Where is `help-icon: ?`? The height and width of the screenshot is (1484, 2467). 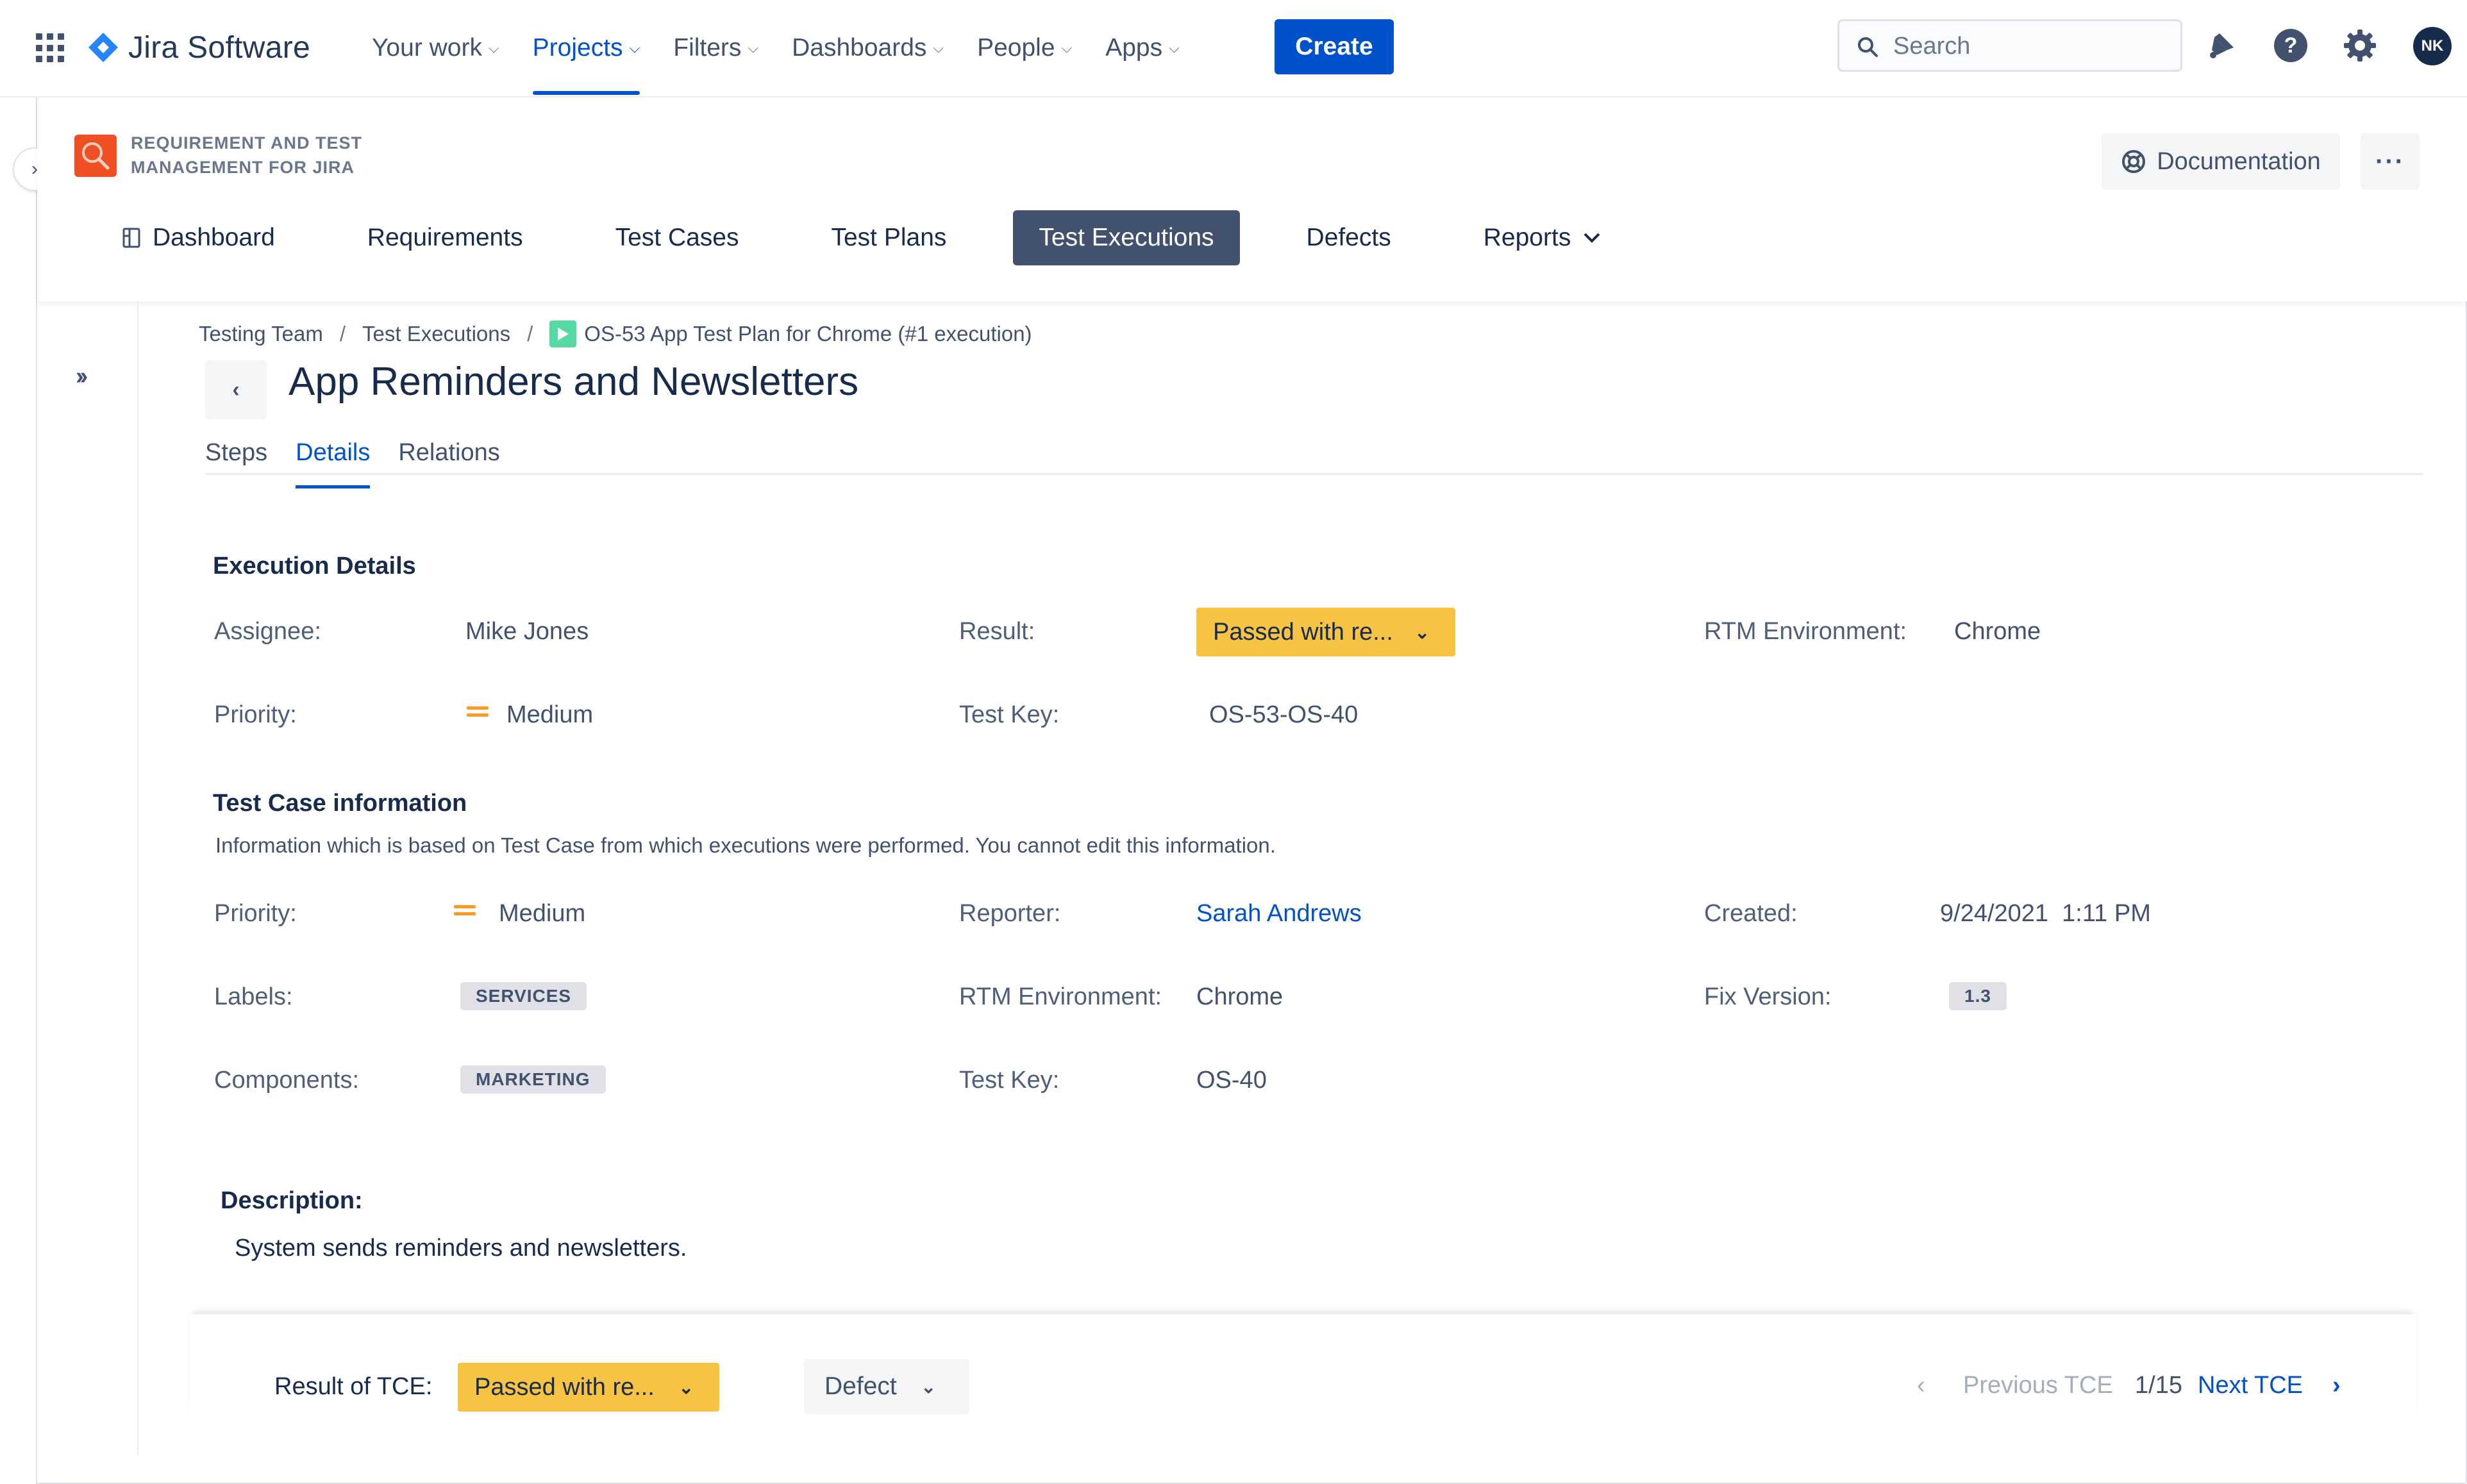
help-icon: ? is located at coordinates (2291, 45).